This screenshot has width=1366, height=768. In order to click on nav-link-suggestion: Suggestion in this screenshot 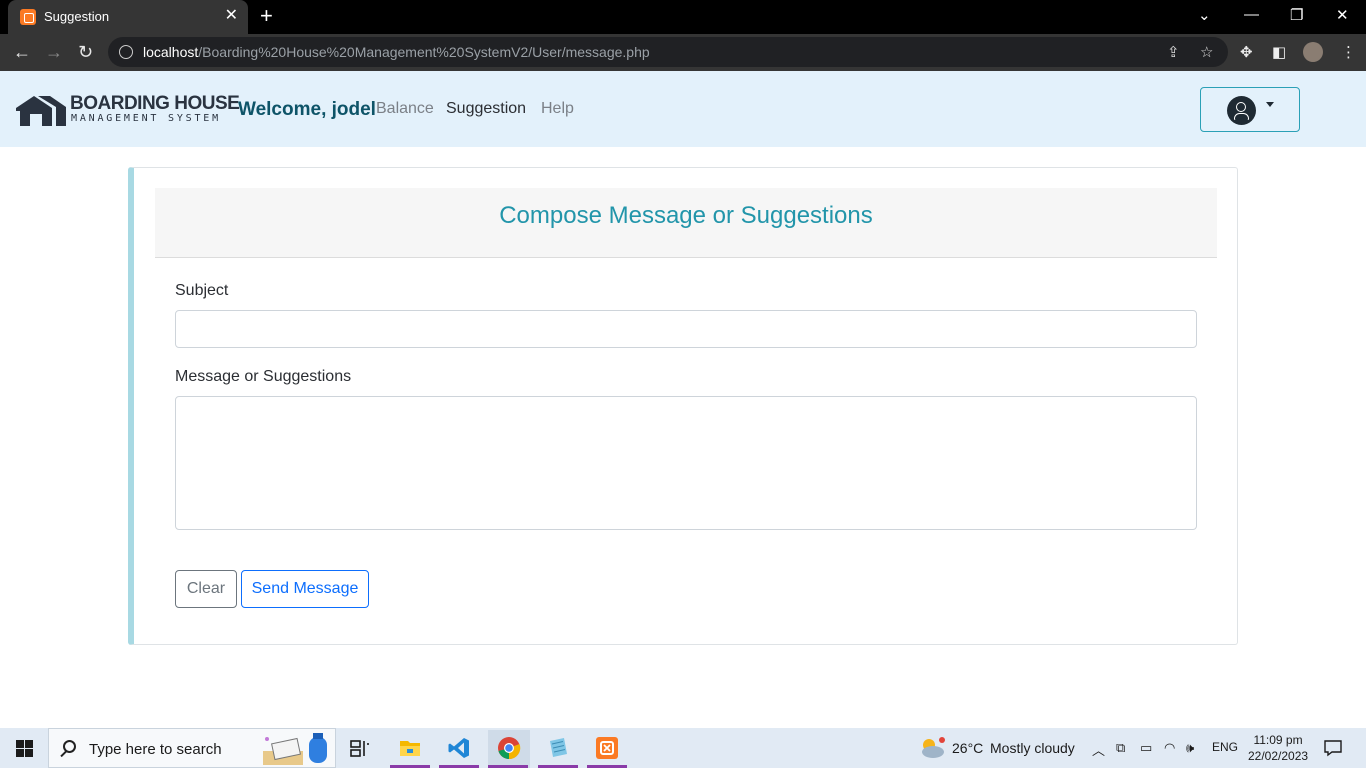, I will do `click(486, 109)`.